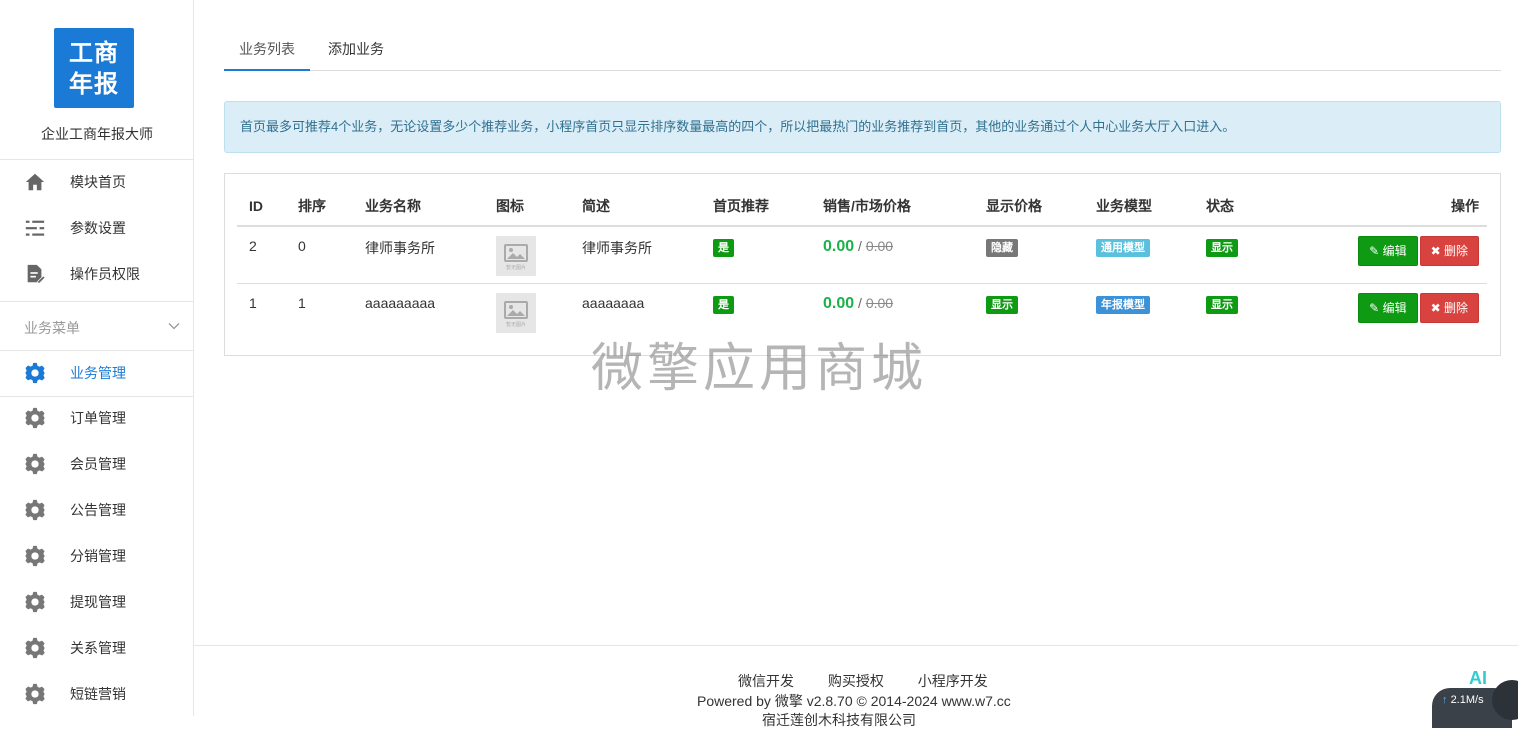 Image resolution: width=1518 pixels, height=730 pixels. I want to click on status-badge: 显示, so click(1222, 248).